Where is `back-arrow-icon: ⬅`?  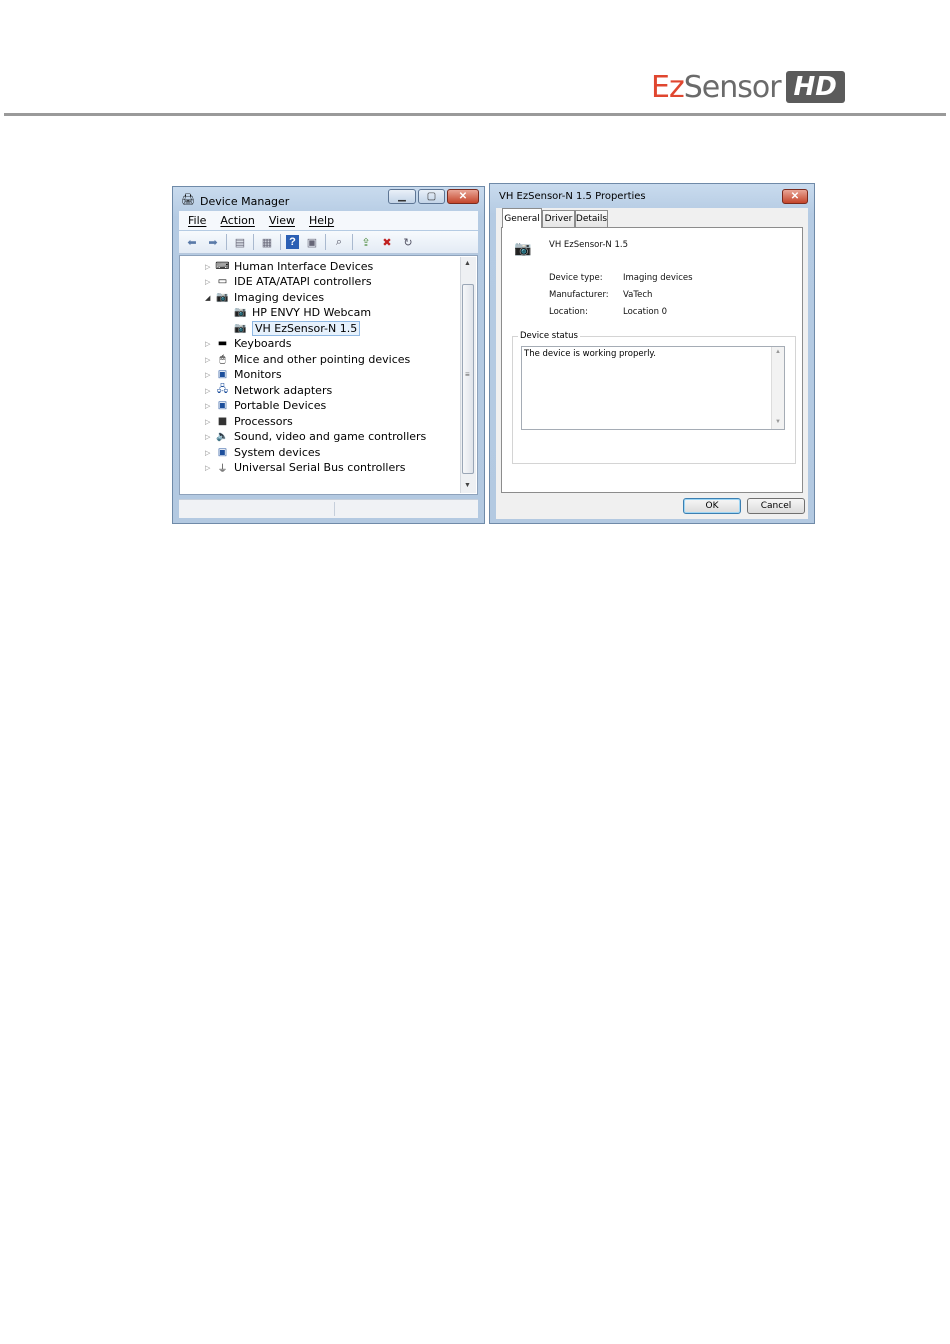
back-arrow-icon: ⬅ is located at coordinates (192, 242).